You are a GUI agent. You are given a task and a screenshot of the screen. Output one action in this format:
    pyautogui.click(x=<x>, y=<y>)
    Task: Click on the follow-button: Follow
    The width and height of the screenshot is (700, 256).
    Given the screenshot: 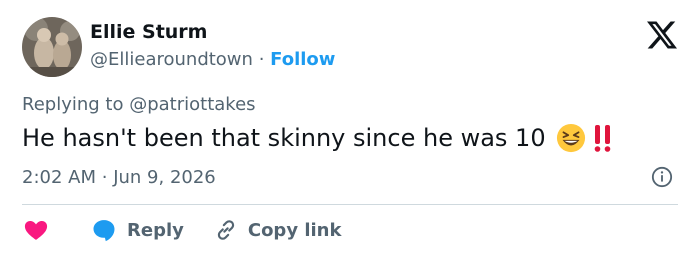 What is the action you would take?
    pyautogui.click(x=302, y=59)
    